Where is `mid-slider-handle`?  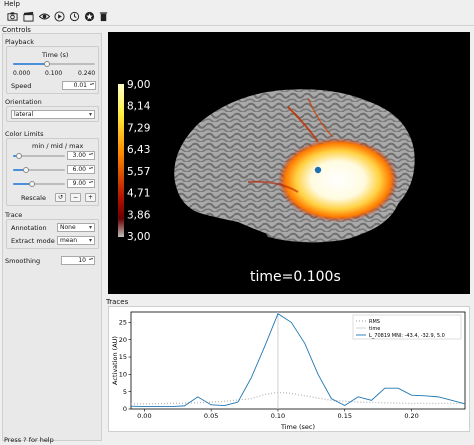
mid-slider-handle is located at coordinates (26, 170).